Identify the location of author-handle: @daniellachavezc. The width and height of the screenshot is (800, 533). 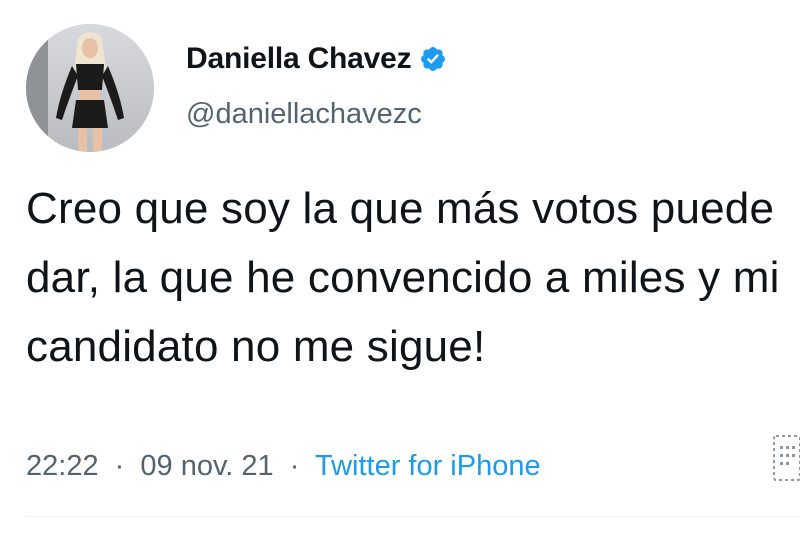
(304, 114).